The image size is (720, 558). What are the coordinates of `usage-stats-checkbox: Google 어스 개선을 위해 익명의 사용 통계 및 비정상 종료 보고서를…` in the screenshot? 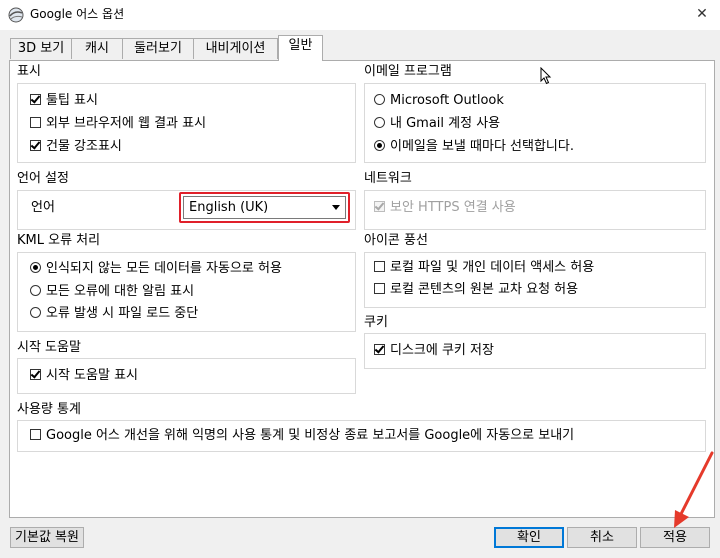 It's located at (302, 436).